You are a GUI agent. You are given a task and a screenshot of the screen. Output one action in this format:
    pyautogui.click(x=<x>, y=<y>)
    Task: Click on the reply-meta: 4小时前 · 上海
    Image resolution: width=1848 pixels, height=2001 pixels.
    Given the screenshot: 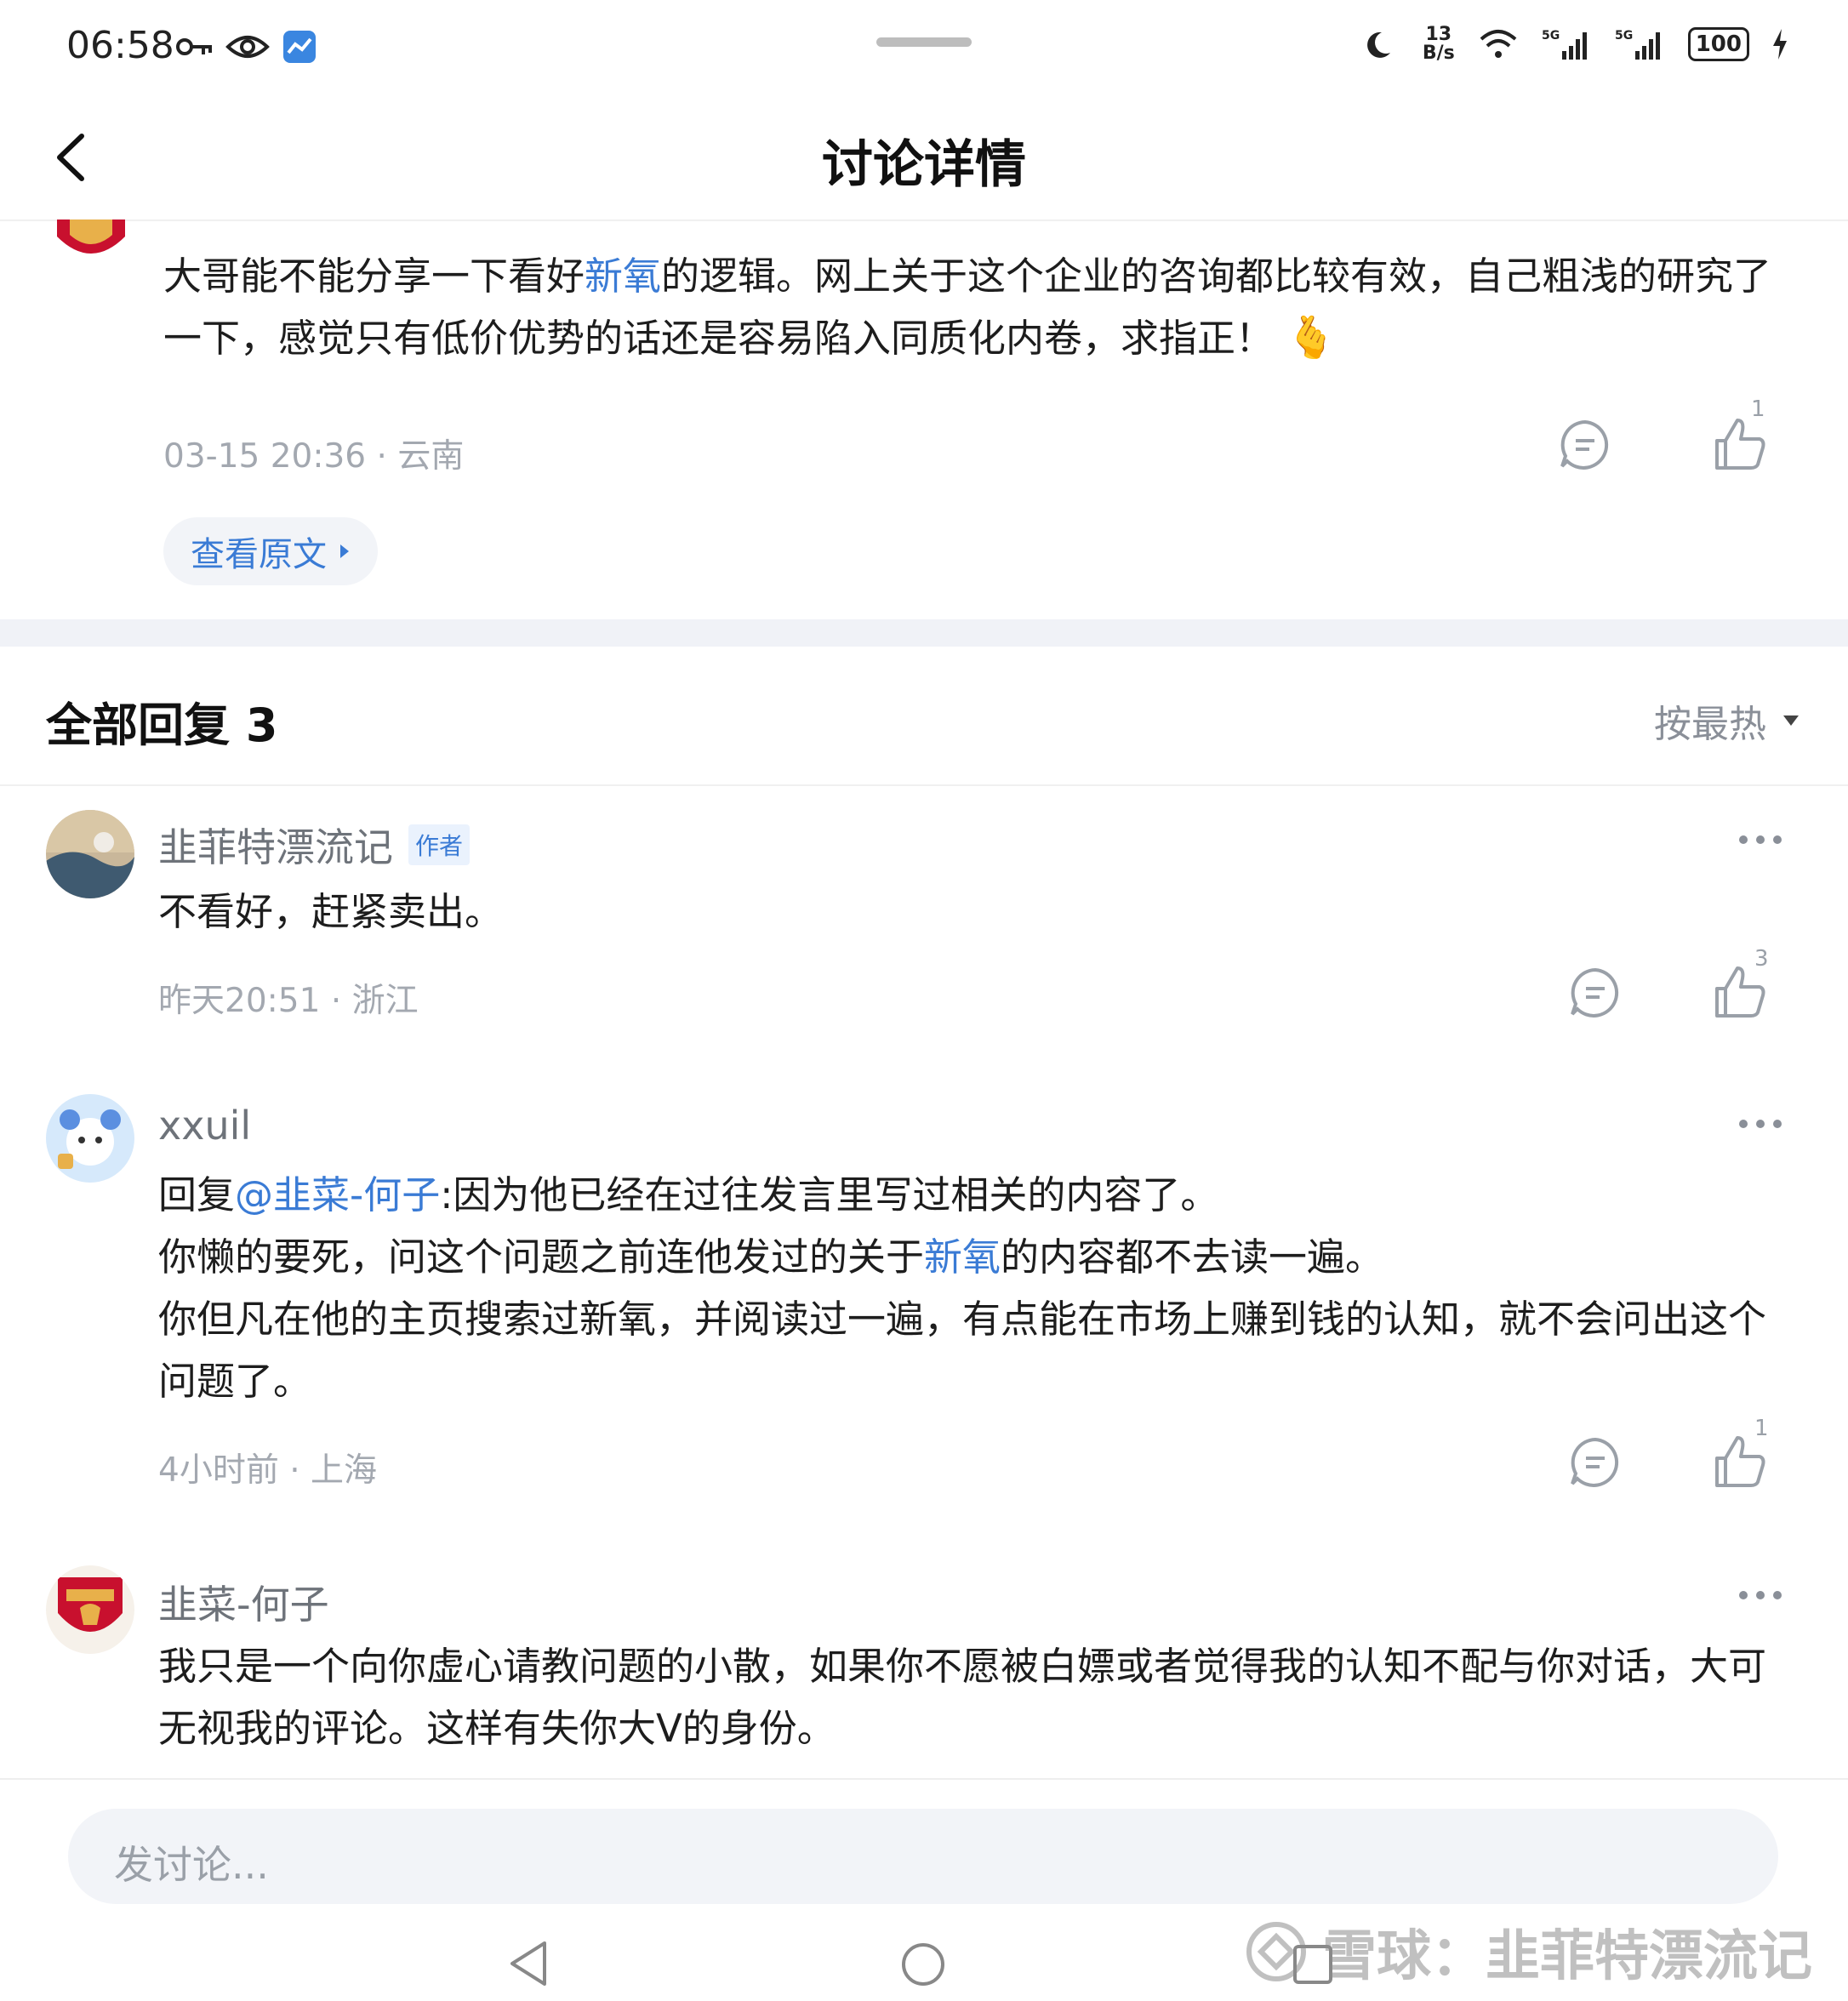 What is the action you would take?
    pyautogui.click(x=267, y=1467)
    